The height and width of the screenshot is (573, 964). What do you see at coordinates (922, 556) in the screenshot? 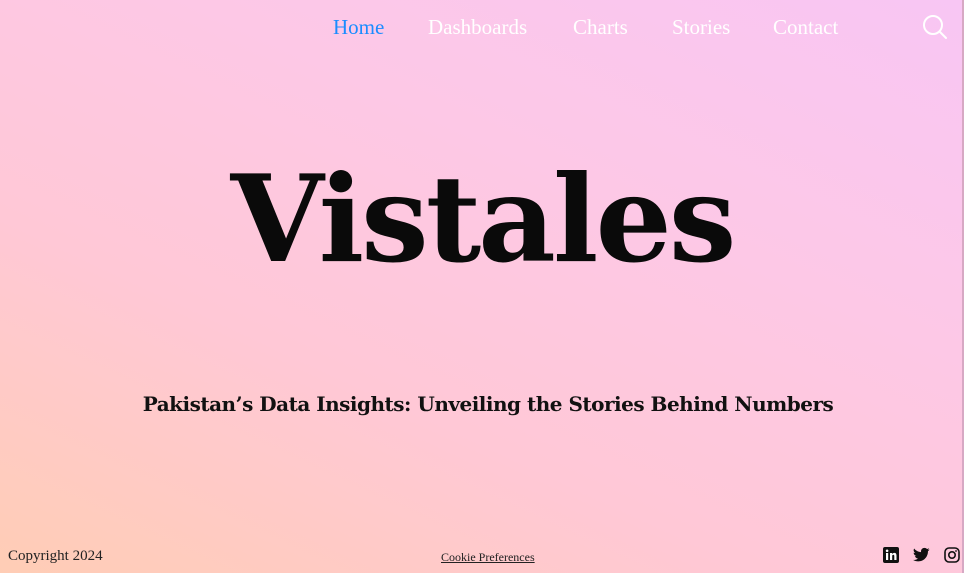
I see `twitter-icon` at bounding box center [922, 556].